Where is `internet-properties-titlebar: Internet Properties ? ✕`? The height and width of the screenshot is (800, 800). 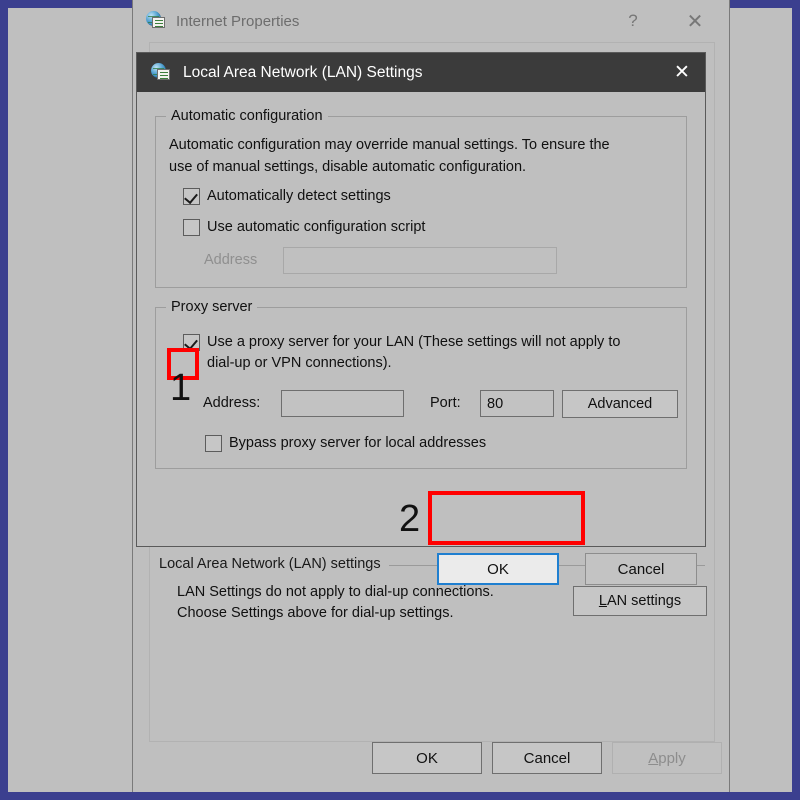
internet-properties-titlebar: Internet Properties ? ✕ is located at coordinates (431, 21).